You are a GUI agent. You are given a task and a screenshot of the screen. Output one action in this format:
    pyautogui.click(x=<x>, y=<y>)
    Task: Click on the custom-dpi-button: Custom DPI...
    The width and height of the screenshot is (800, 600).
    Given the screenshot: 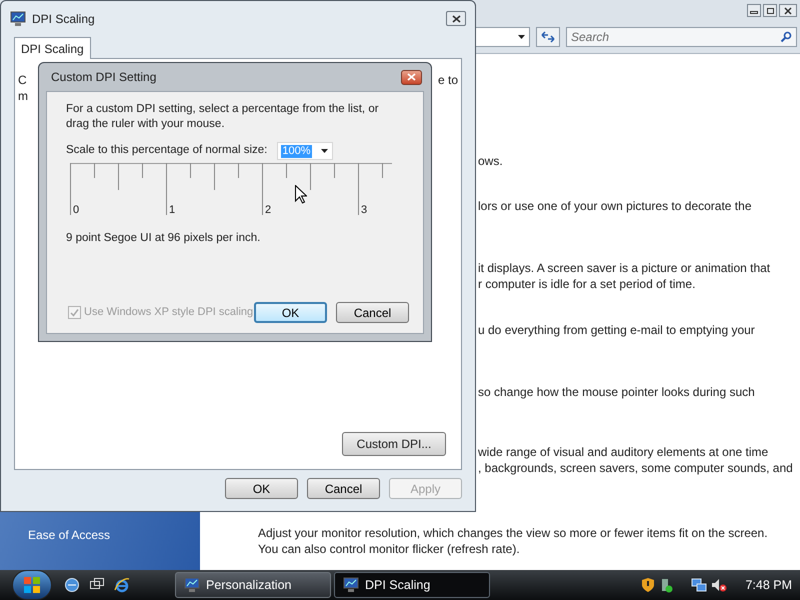 What is the action you would take?
    pyautogui.click(x=394, y=444)
    